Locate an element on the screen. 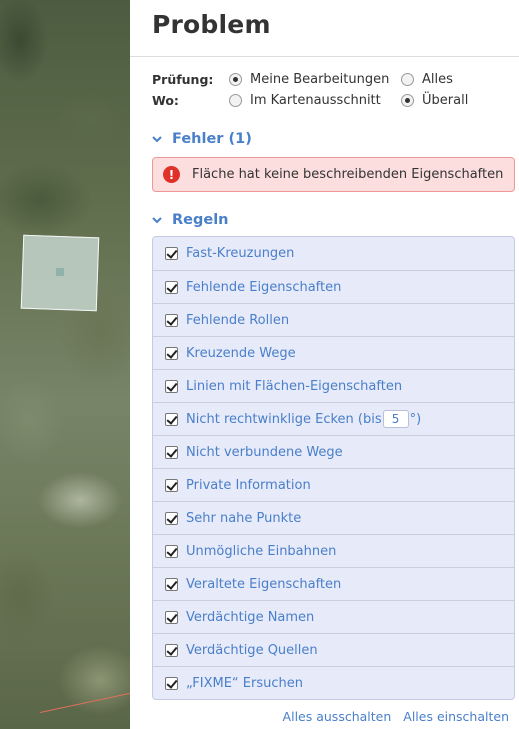 Image resolution: width=519 pixels, height=729 pixels. radio-label: Alles is located at coordinates (437, 79).